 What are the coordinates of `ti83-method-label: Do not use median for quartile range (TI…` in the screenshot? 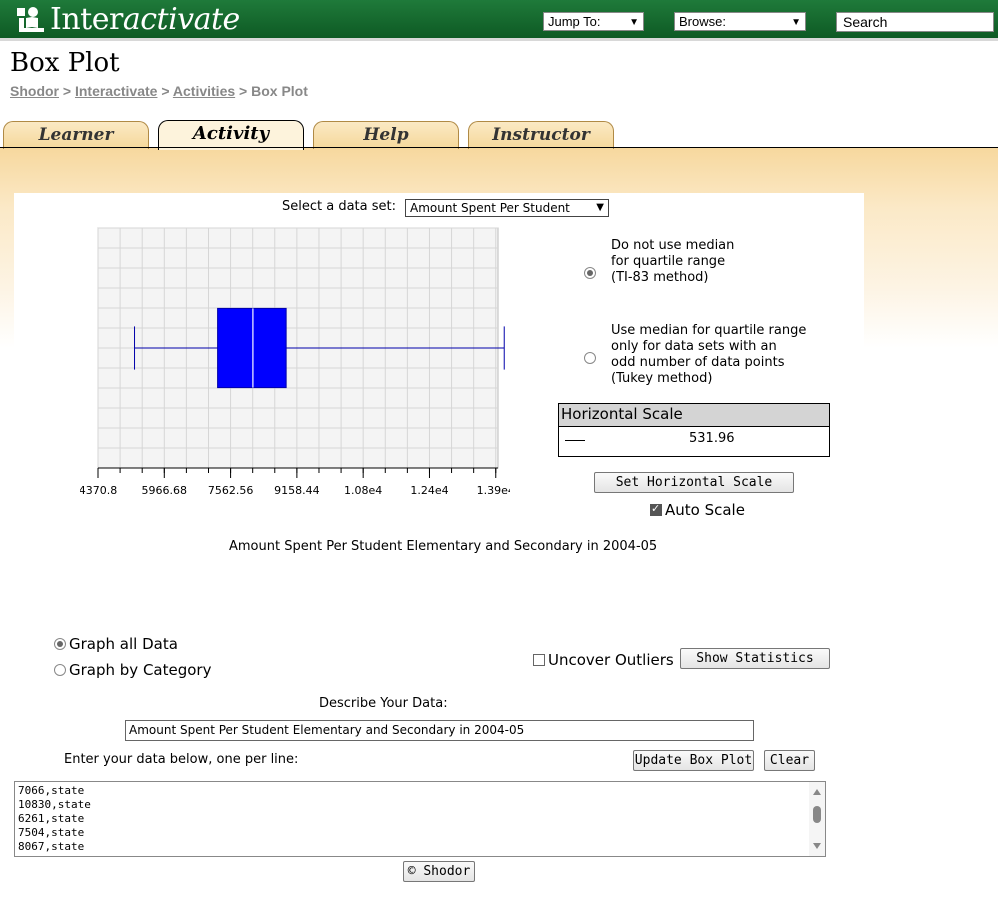 It's located at (672, 262).